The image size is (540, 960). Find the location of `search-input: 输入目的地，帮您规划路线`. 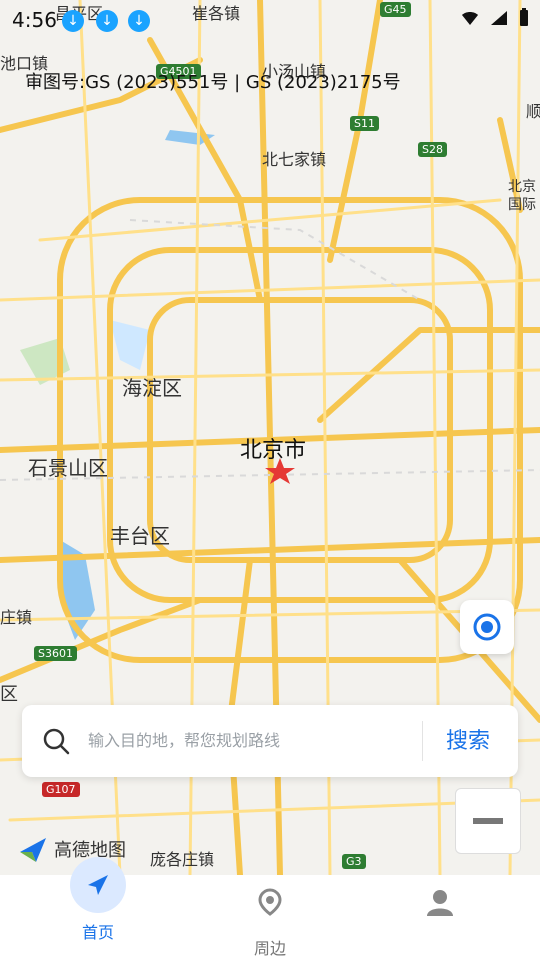

search-input: 输入目的地，帮您规划路线 is located at coordinates (184, 739).